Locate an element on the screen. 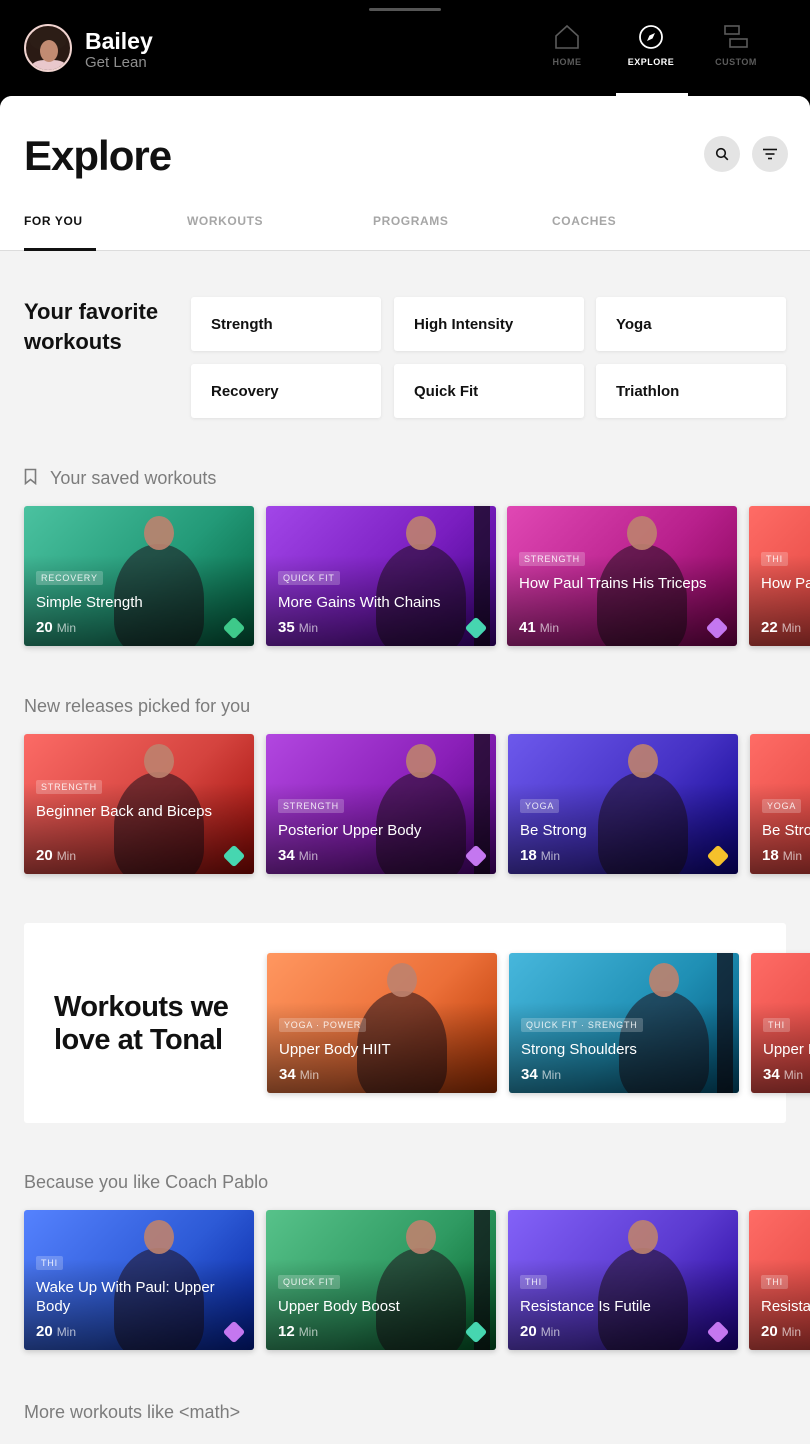 This screenshot has height=1444, width=810. workout-card: THI Wake Up With Paul: Upper Body 20 Min is located at coordinates (139, 1280).